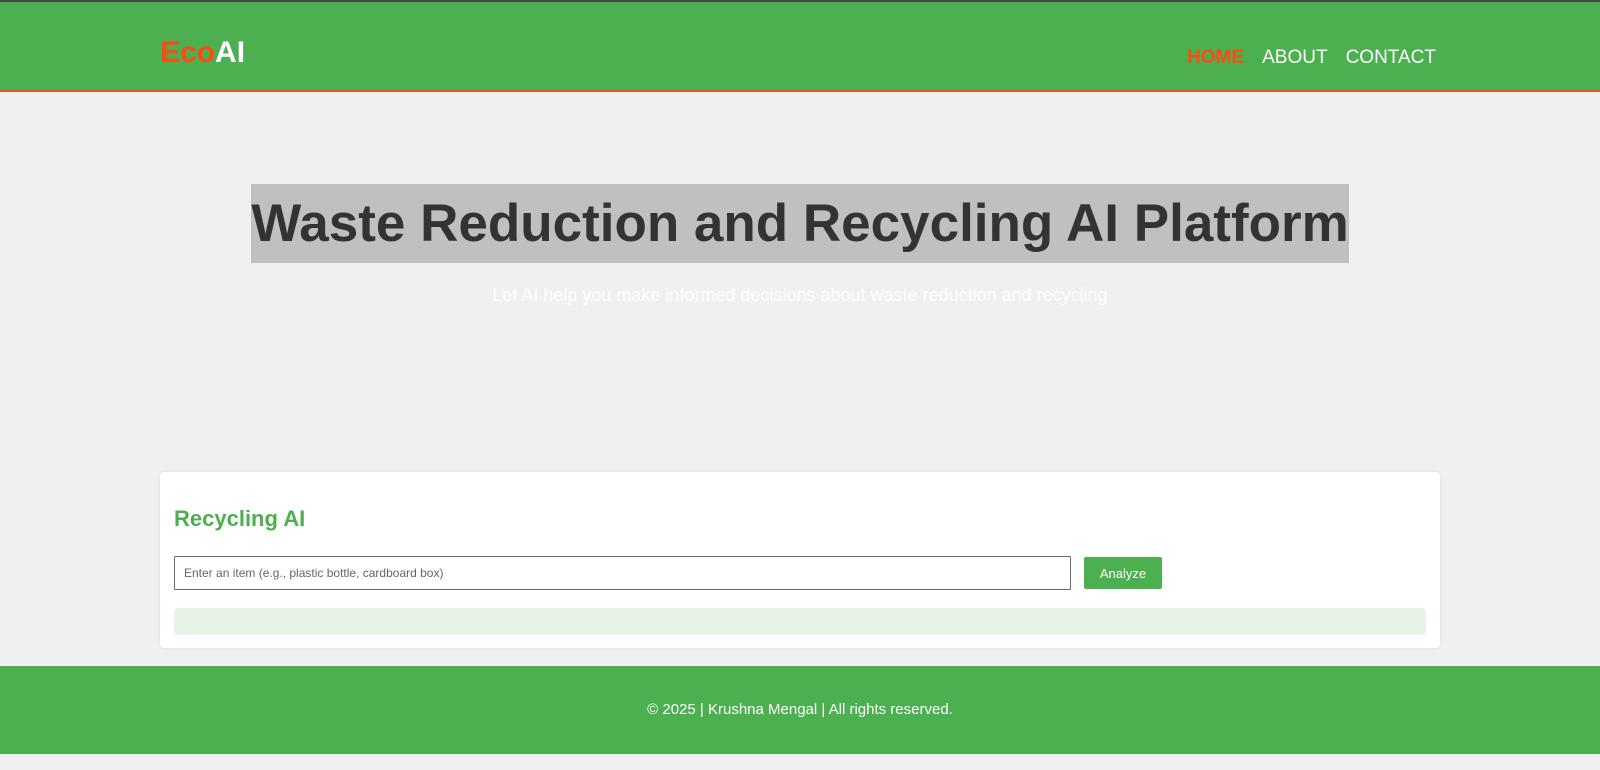 This screenshot has width=1600, height=770. Describe the element at coordinates (188, 52) in the screenshot. I see `logo-eco-text: Eco` at that location.